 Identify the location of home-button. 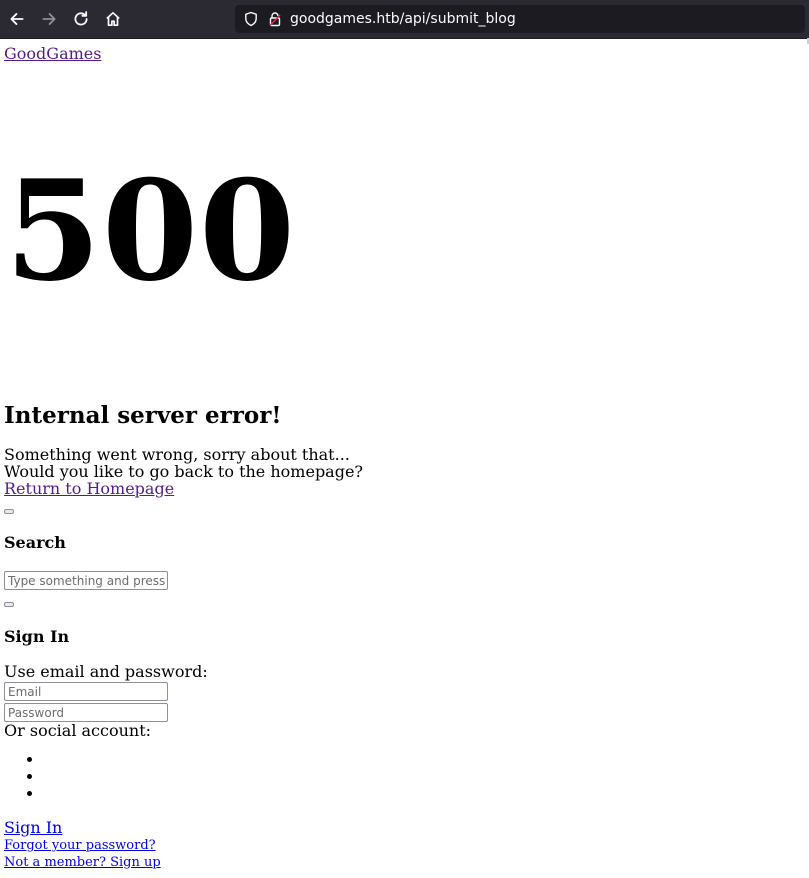
(113, 19).